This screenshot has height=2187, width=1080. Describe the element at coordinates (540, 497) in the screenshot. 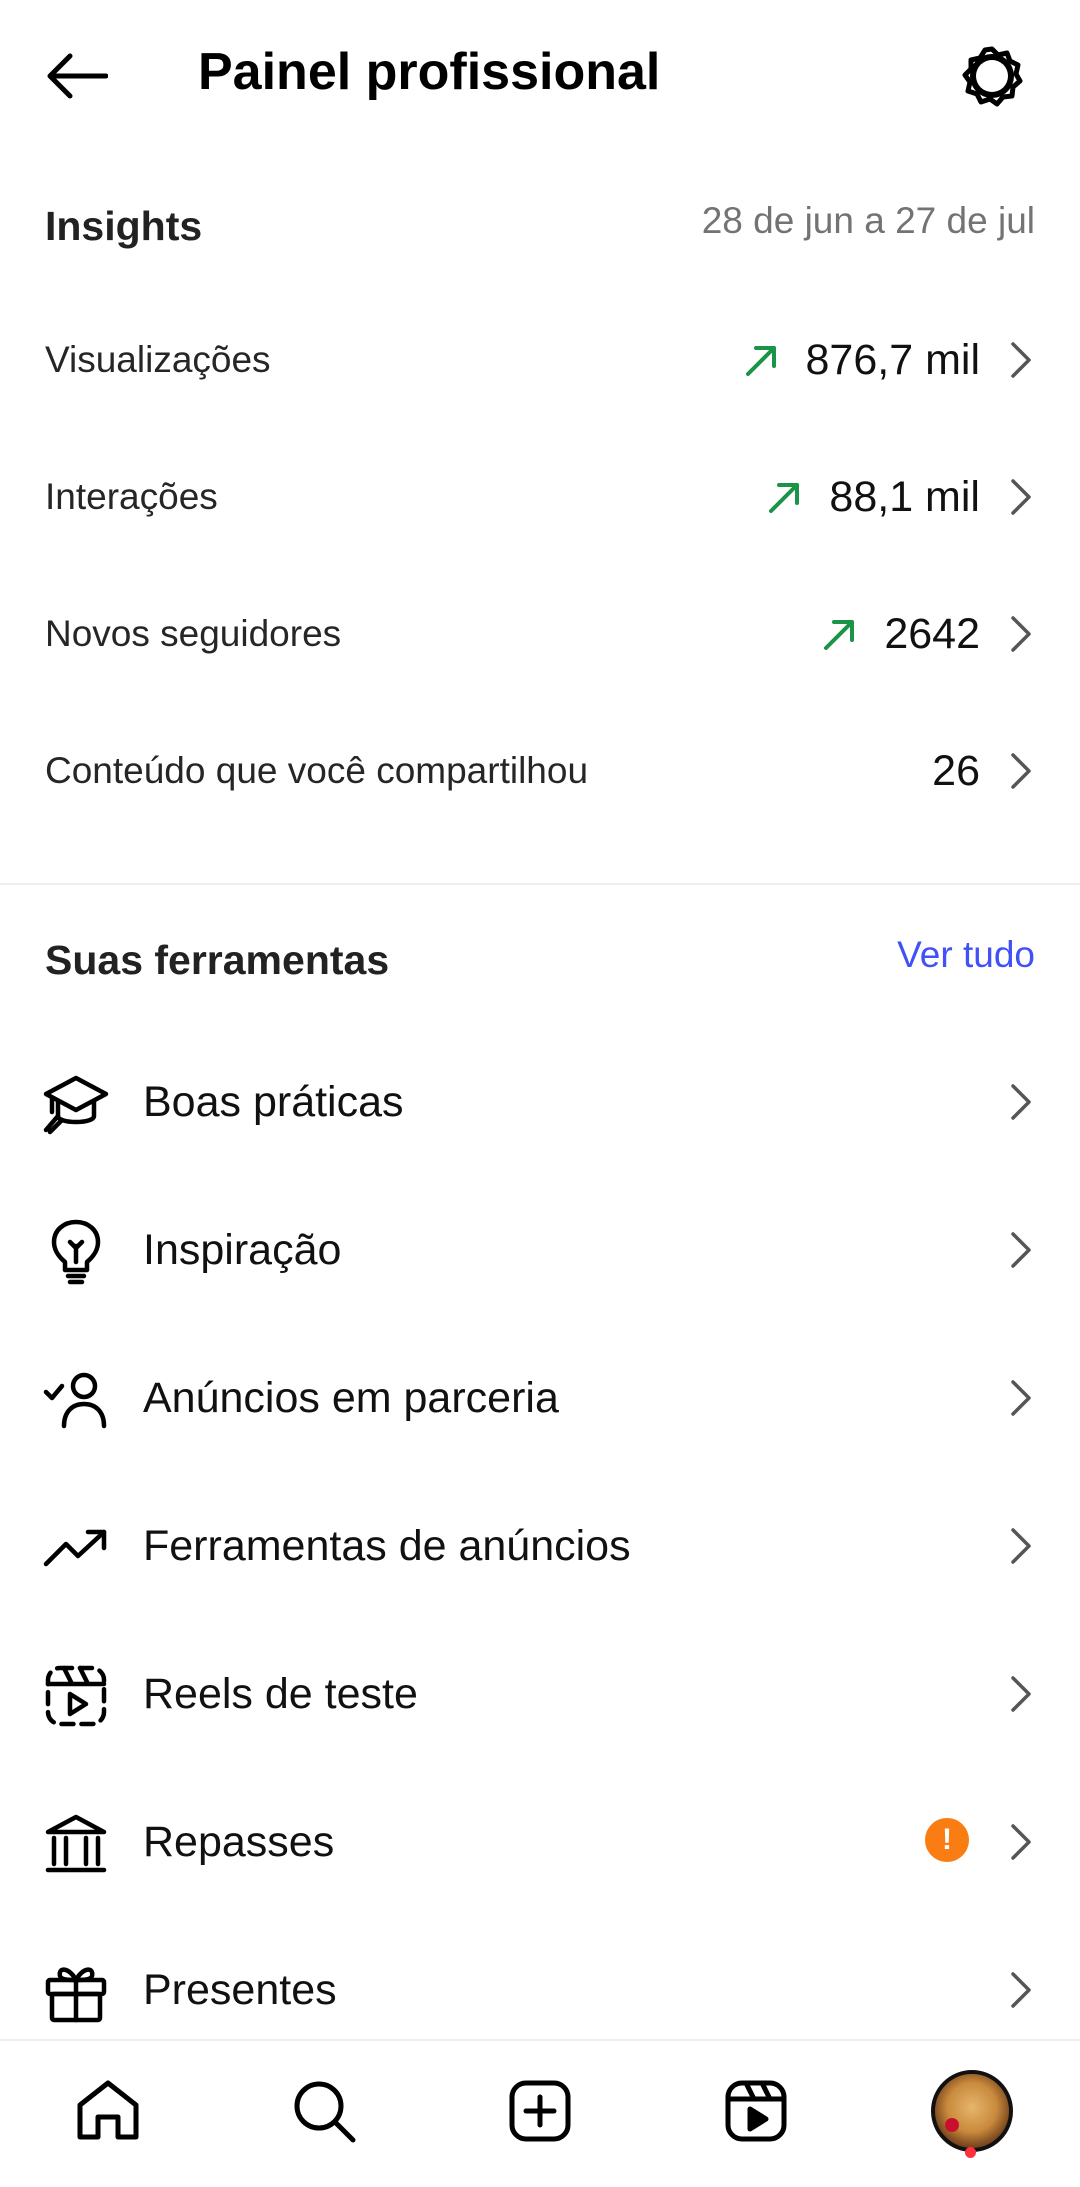

I see `metric-row-interactions: Interações 88,1 mil` at that location.